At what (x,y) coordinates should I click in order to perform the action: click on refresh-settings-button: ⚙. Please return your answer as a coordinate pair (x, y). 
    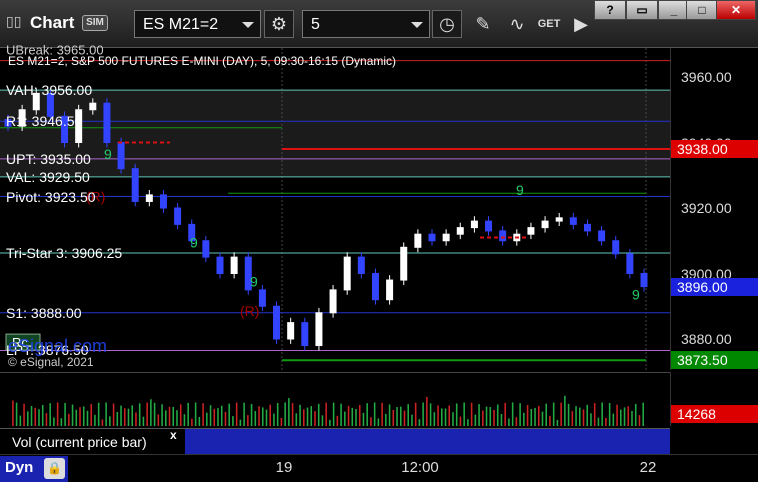
    Looking at the image, I should click on (279, 24).